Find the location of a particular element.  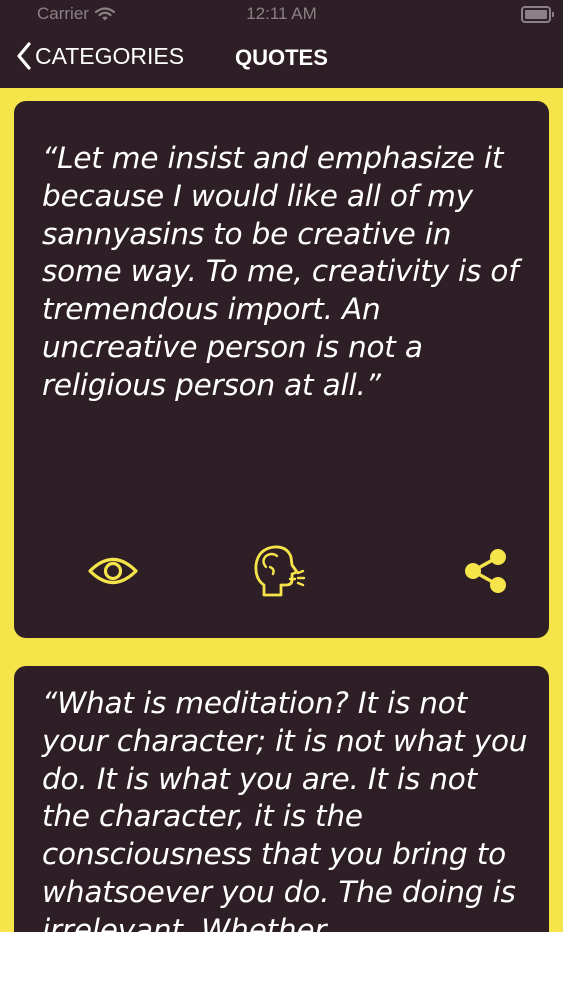

page-title: QUOTES is located at coordinates (281, 57).